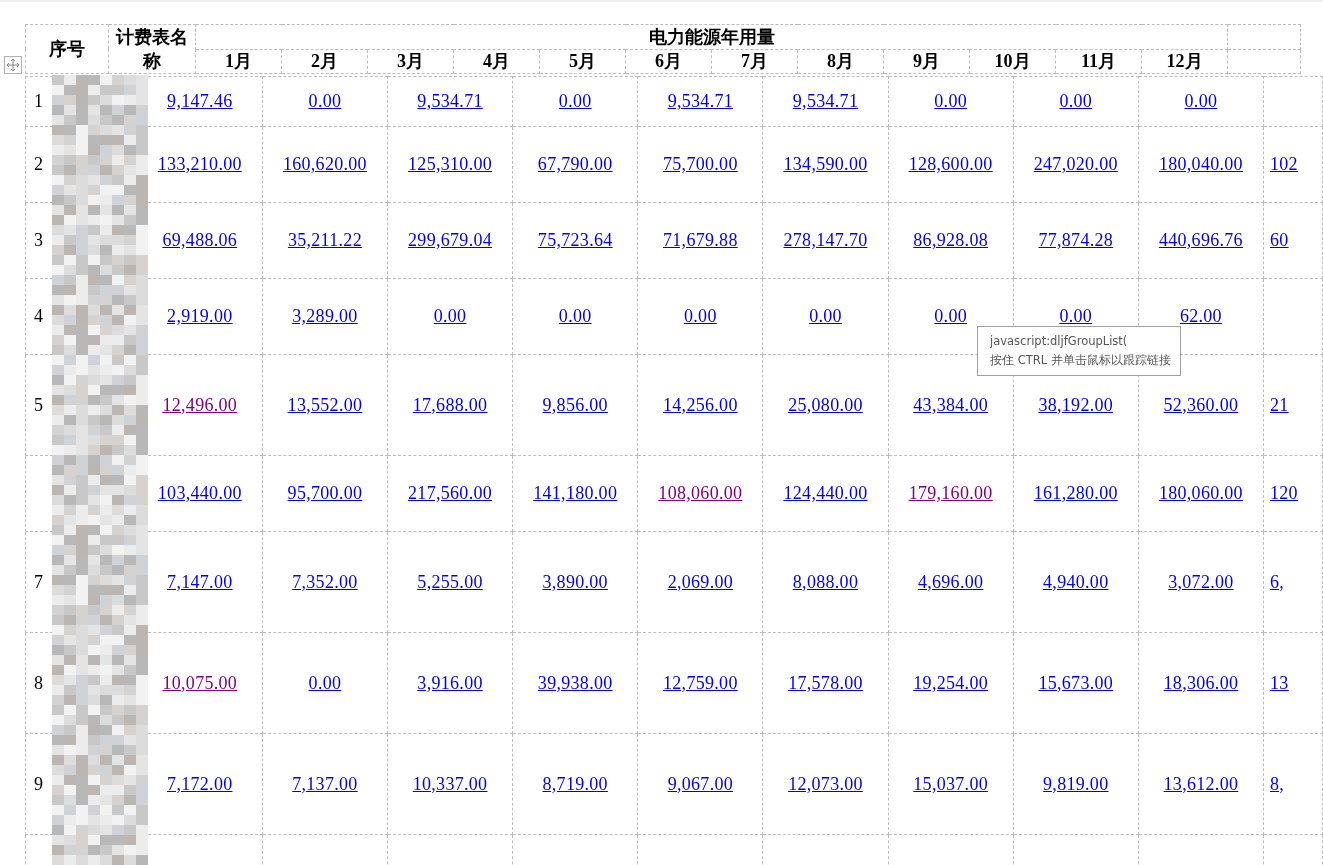 The width and height of the screenshot is (1323, 865). I want to click on value-link: 71,679.88, so click(700, 240).